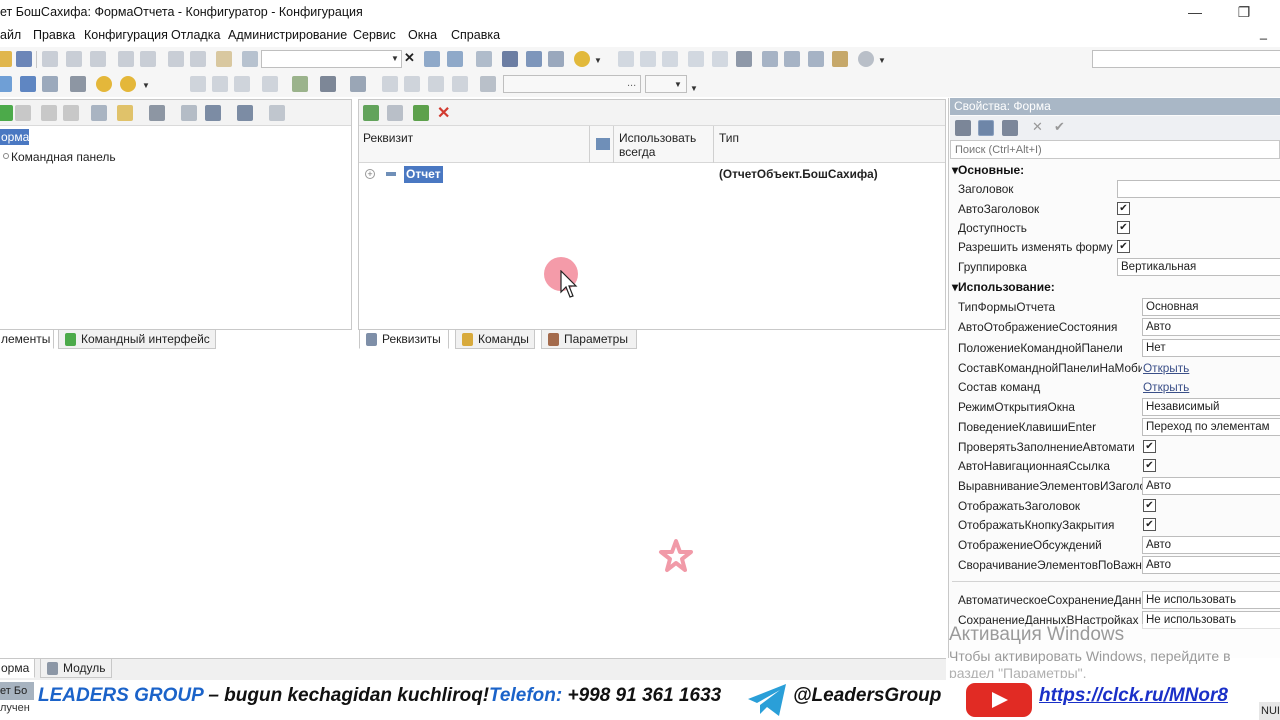 Image resolution: width=1280 pixels, height=720 pixels. What do you see at coordinates (986, 128) in the screenshot?
I see `categories-icon` at bounding box center [986, 128].